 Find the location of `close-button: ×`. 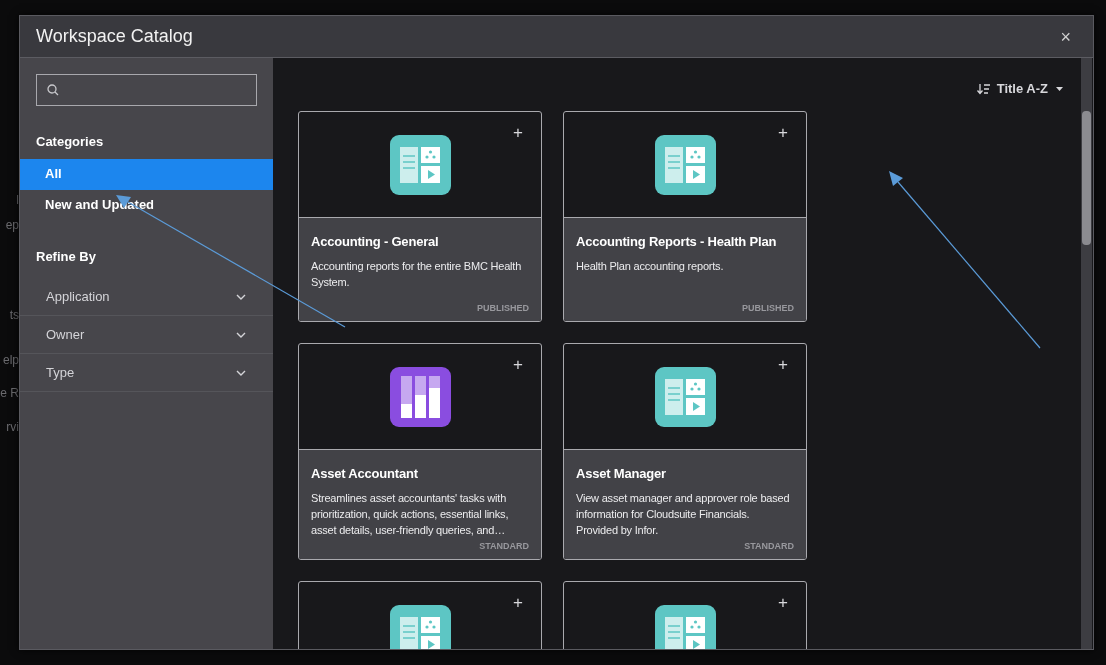

close-button: × is located at coordinates (1065, 36).